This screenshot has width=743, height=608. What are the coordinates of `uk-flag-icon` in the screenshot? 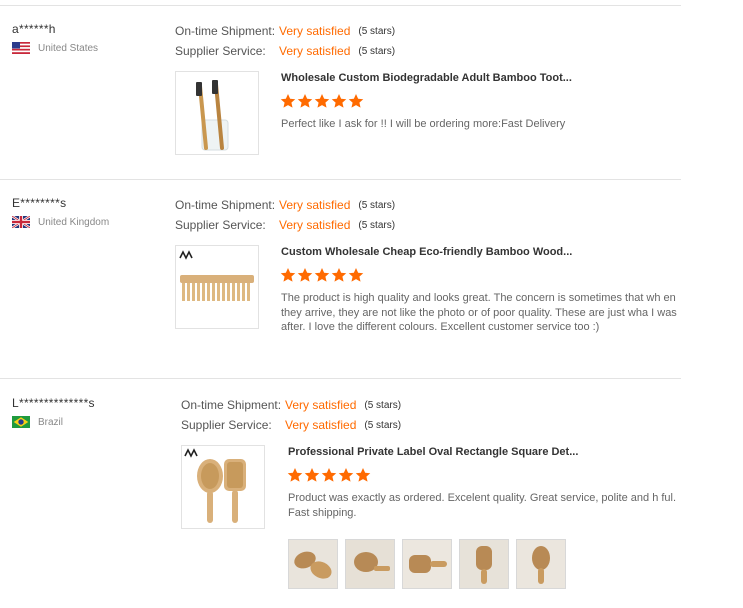 It's located at (21, 222).